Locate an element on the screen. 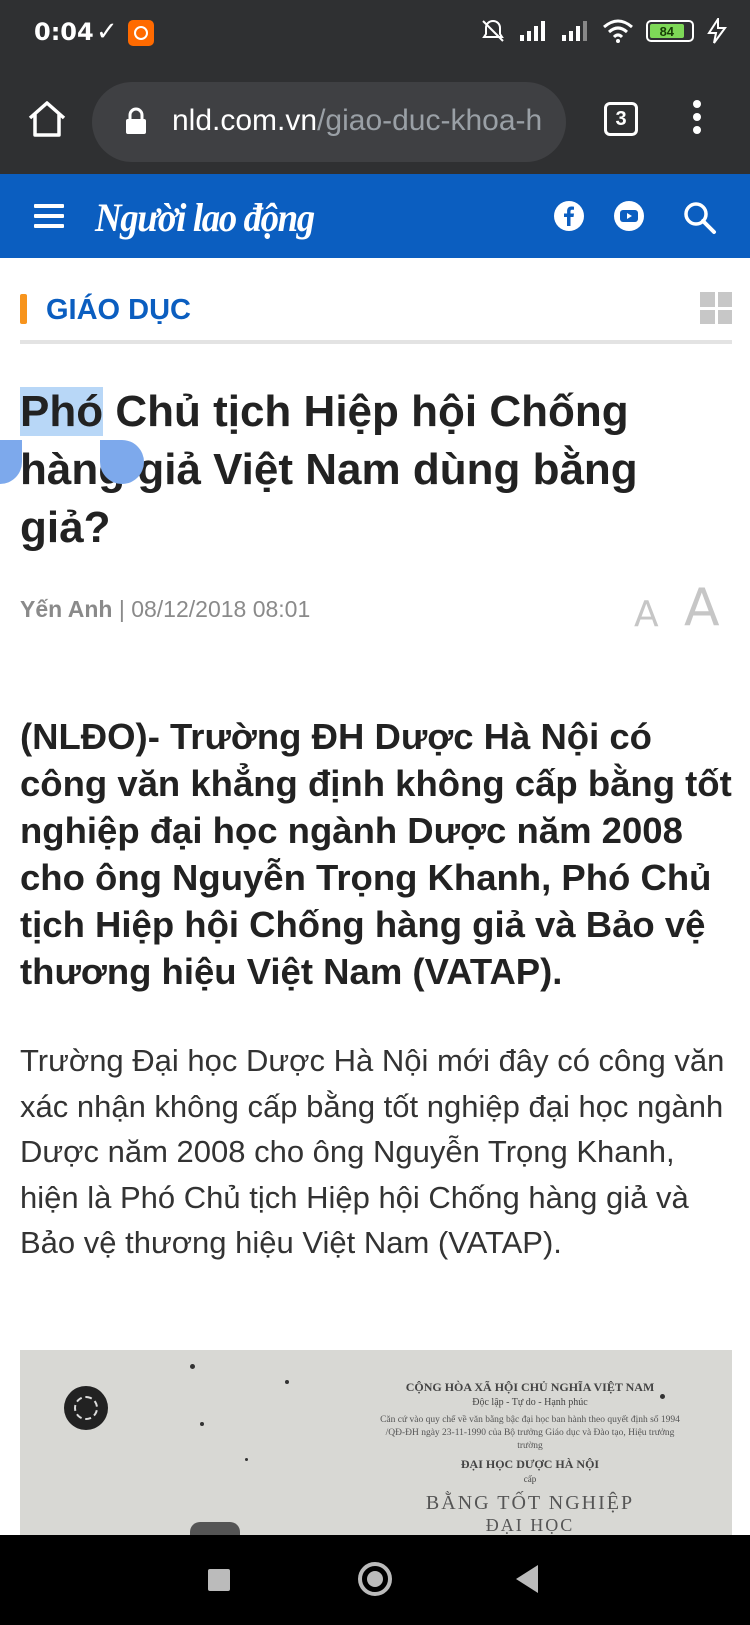 The image size is (750, 1625). selection-handle-left is located at coordinates (11, 462).